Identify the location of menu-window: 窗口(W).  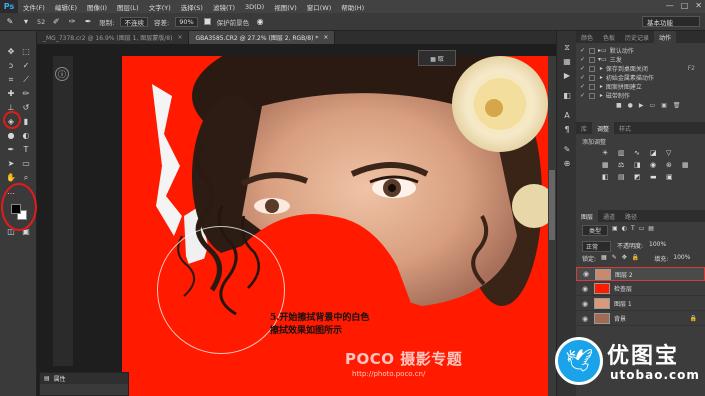
(319, 7).